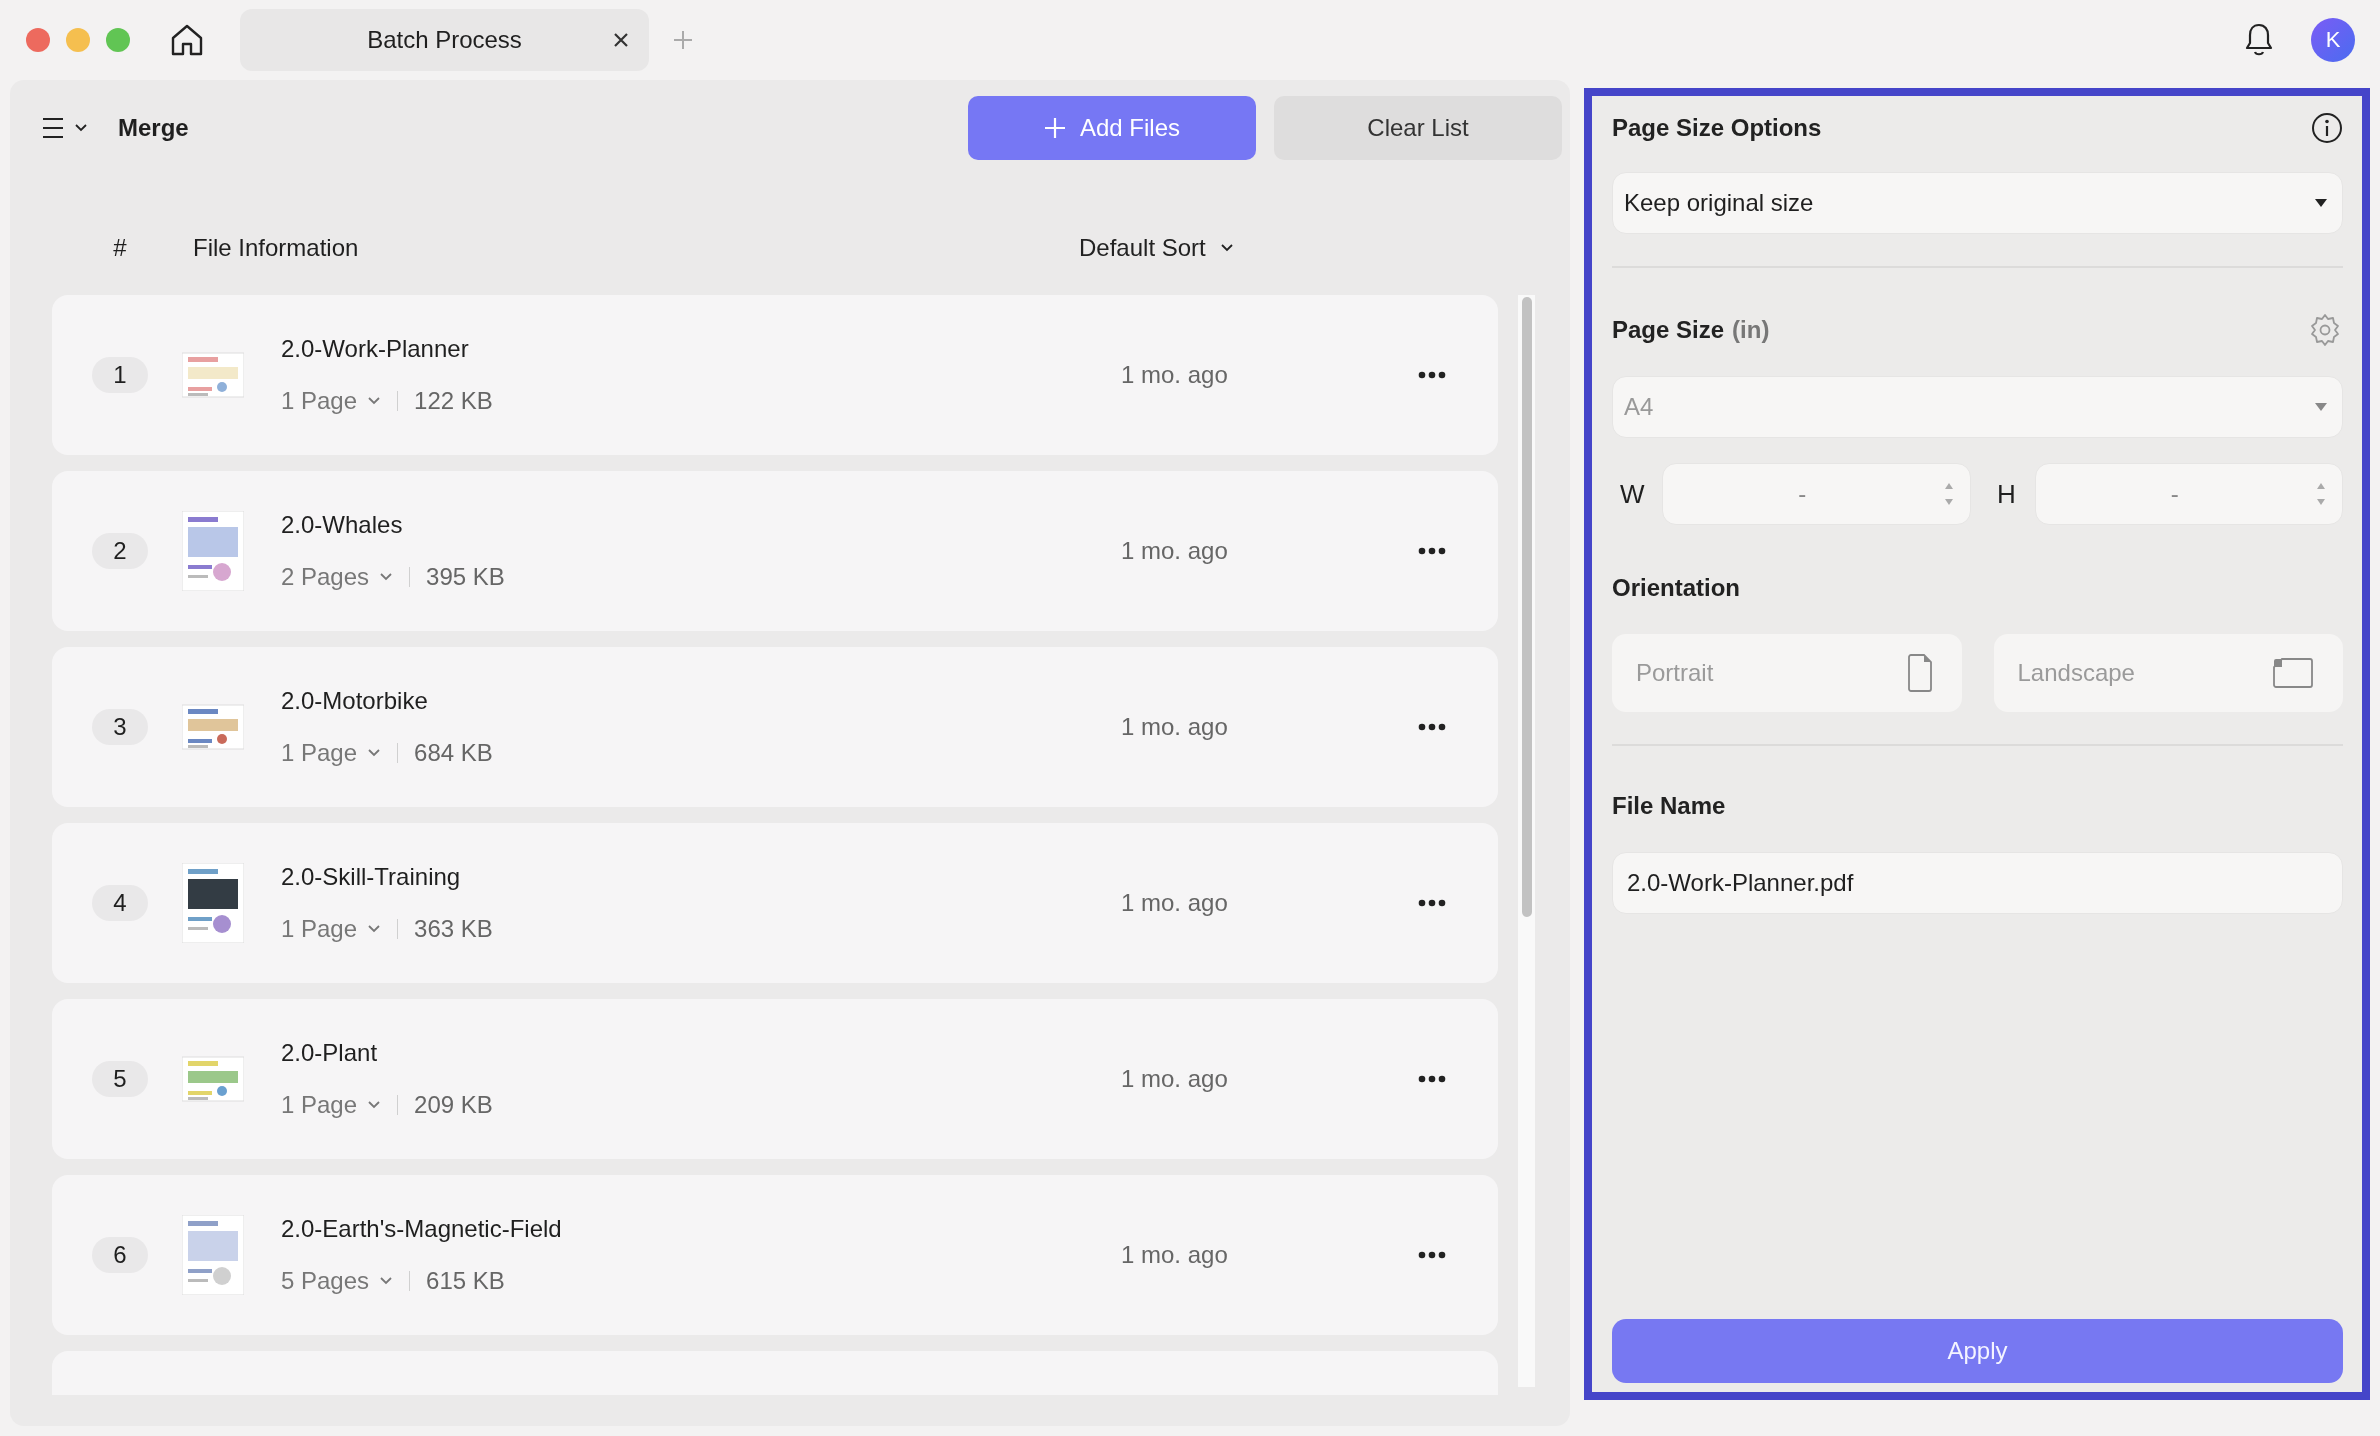 The width and height of the screenshot is (2380, 1436). Describe the element at coordinates (422, 1229) in the screenshot. I see `file-name: 2.0-Earth's-Magnetic-Field` at that location.